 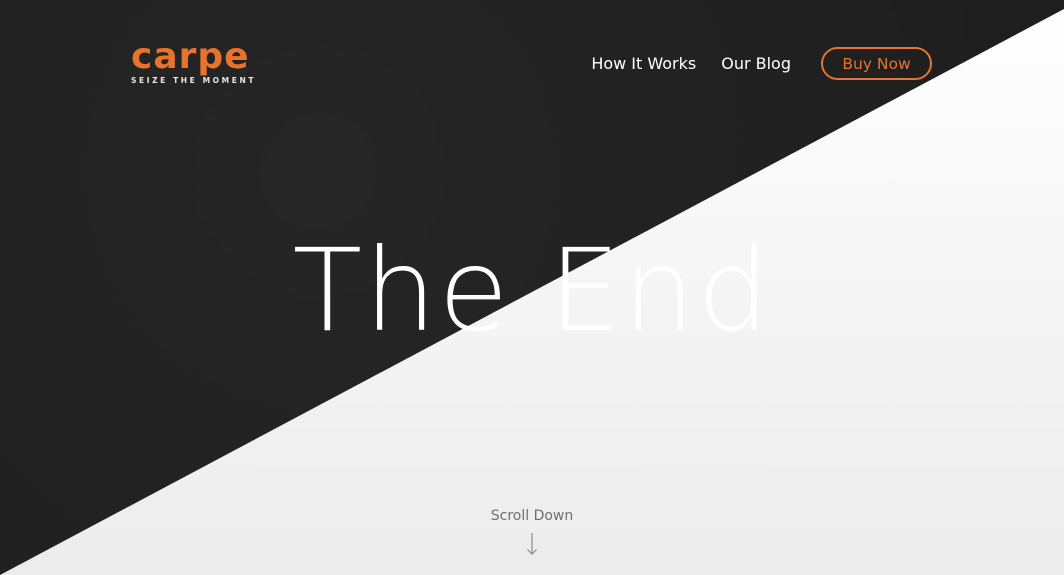 I want to click on scroll-down-label: Scroll Down, so click(x=532, y=516).